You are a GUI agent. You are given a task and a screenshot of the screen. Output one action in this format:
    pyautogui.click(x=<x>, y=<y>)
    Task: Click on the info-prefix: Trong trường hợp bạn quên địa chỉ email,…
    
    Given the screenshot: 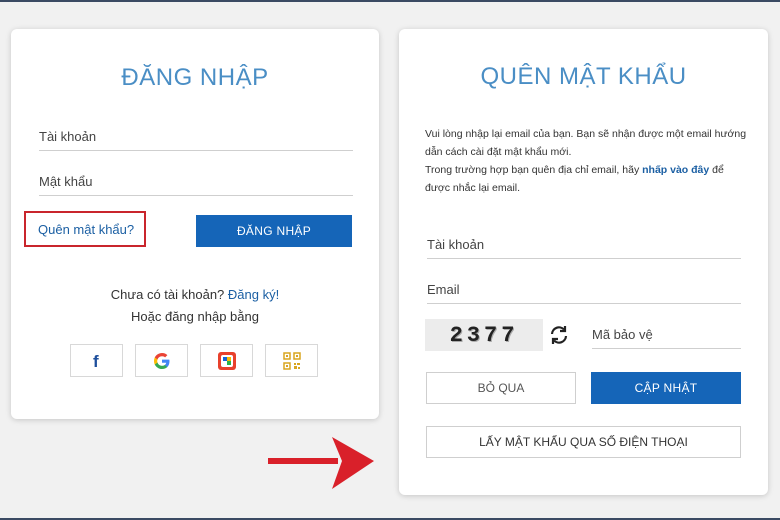 What is the action you would take?
    pyautogui.click(x=532, y=170)
    